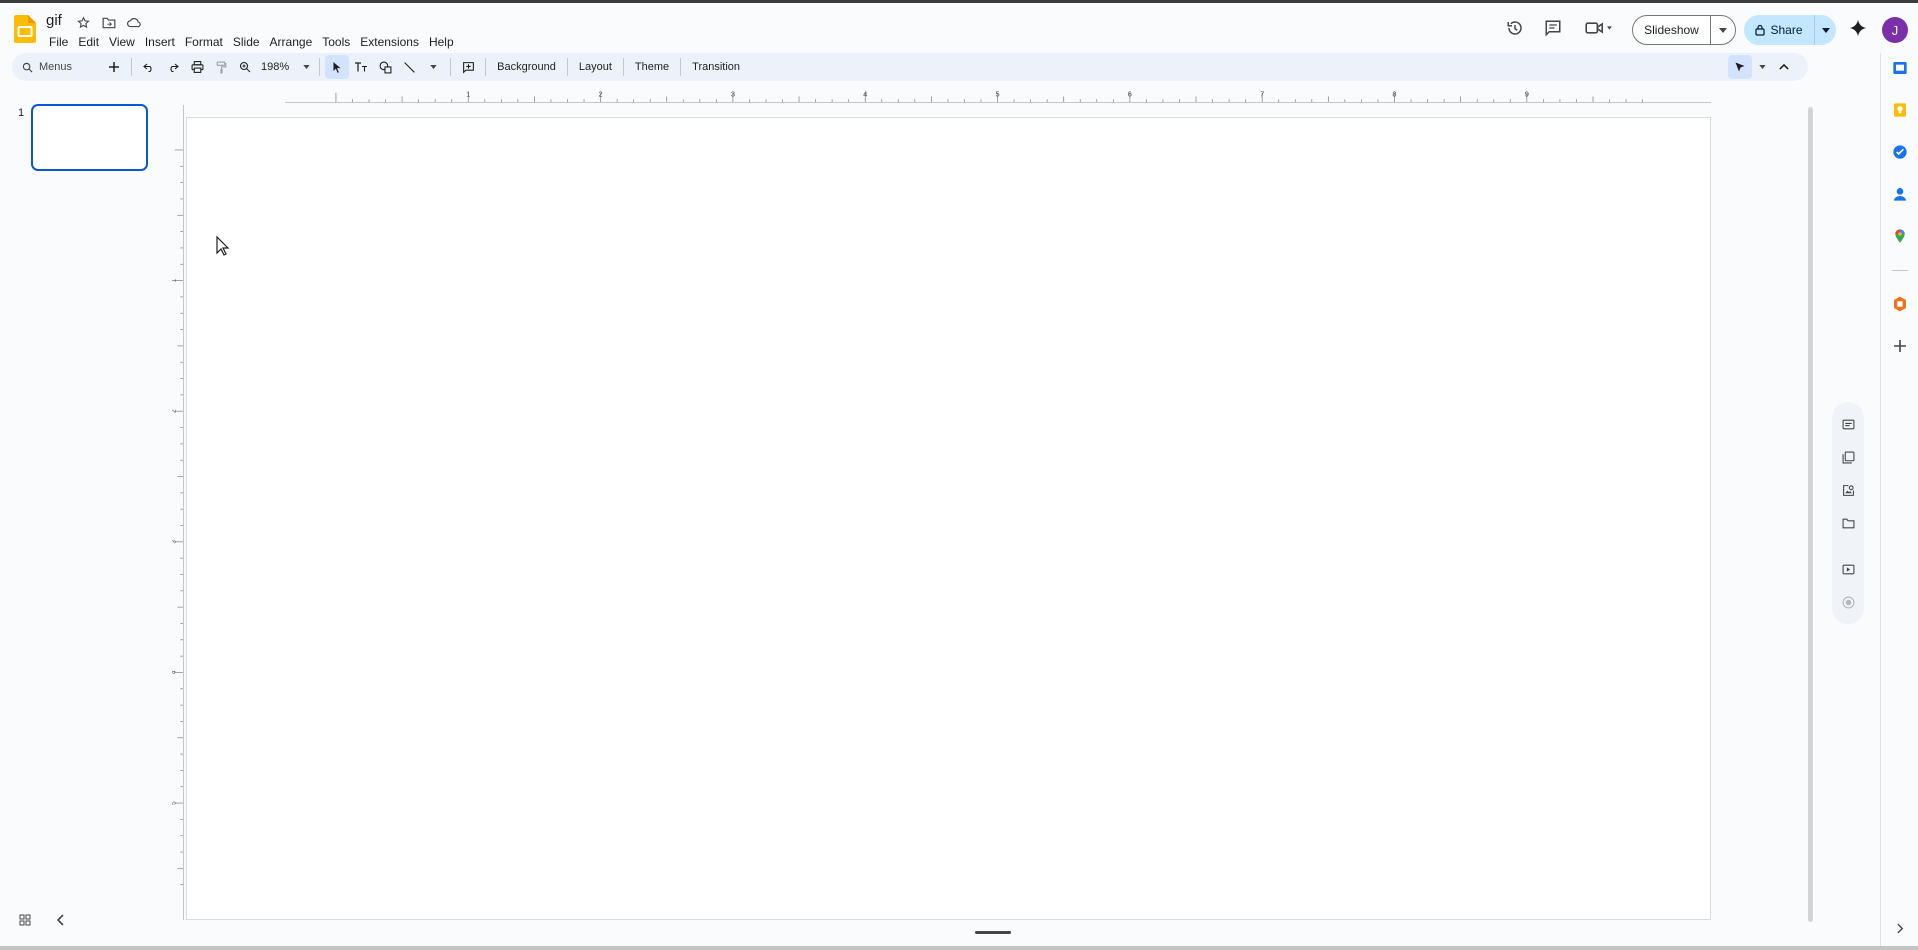 This screenshot has width=1918, height=950. I want to click on maps-icon, so click(1900, 236).